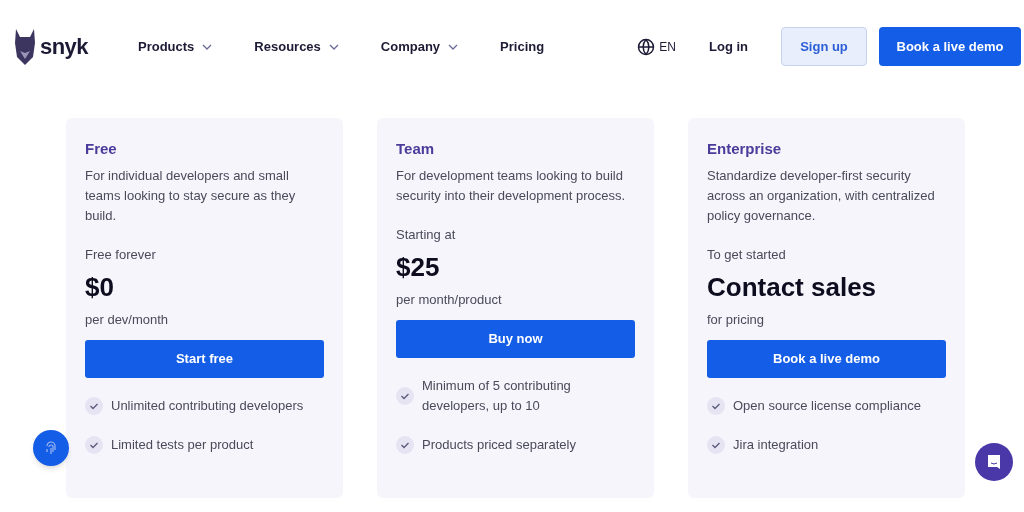 The image size is (1024, 512). Describe the element at coordinates (419, 46) in the screenshot. I see `nav-menu-item: Company` at that location.